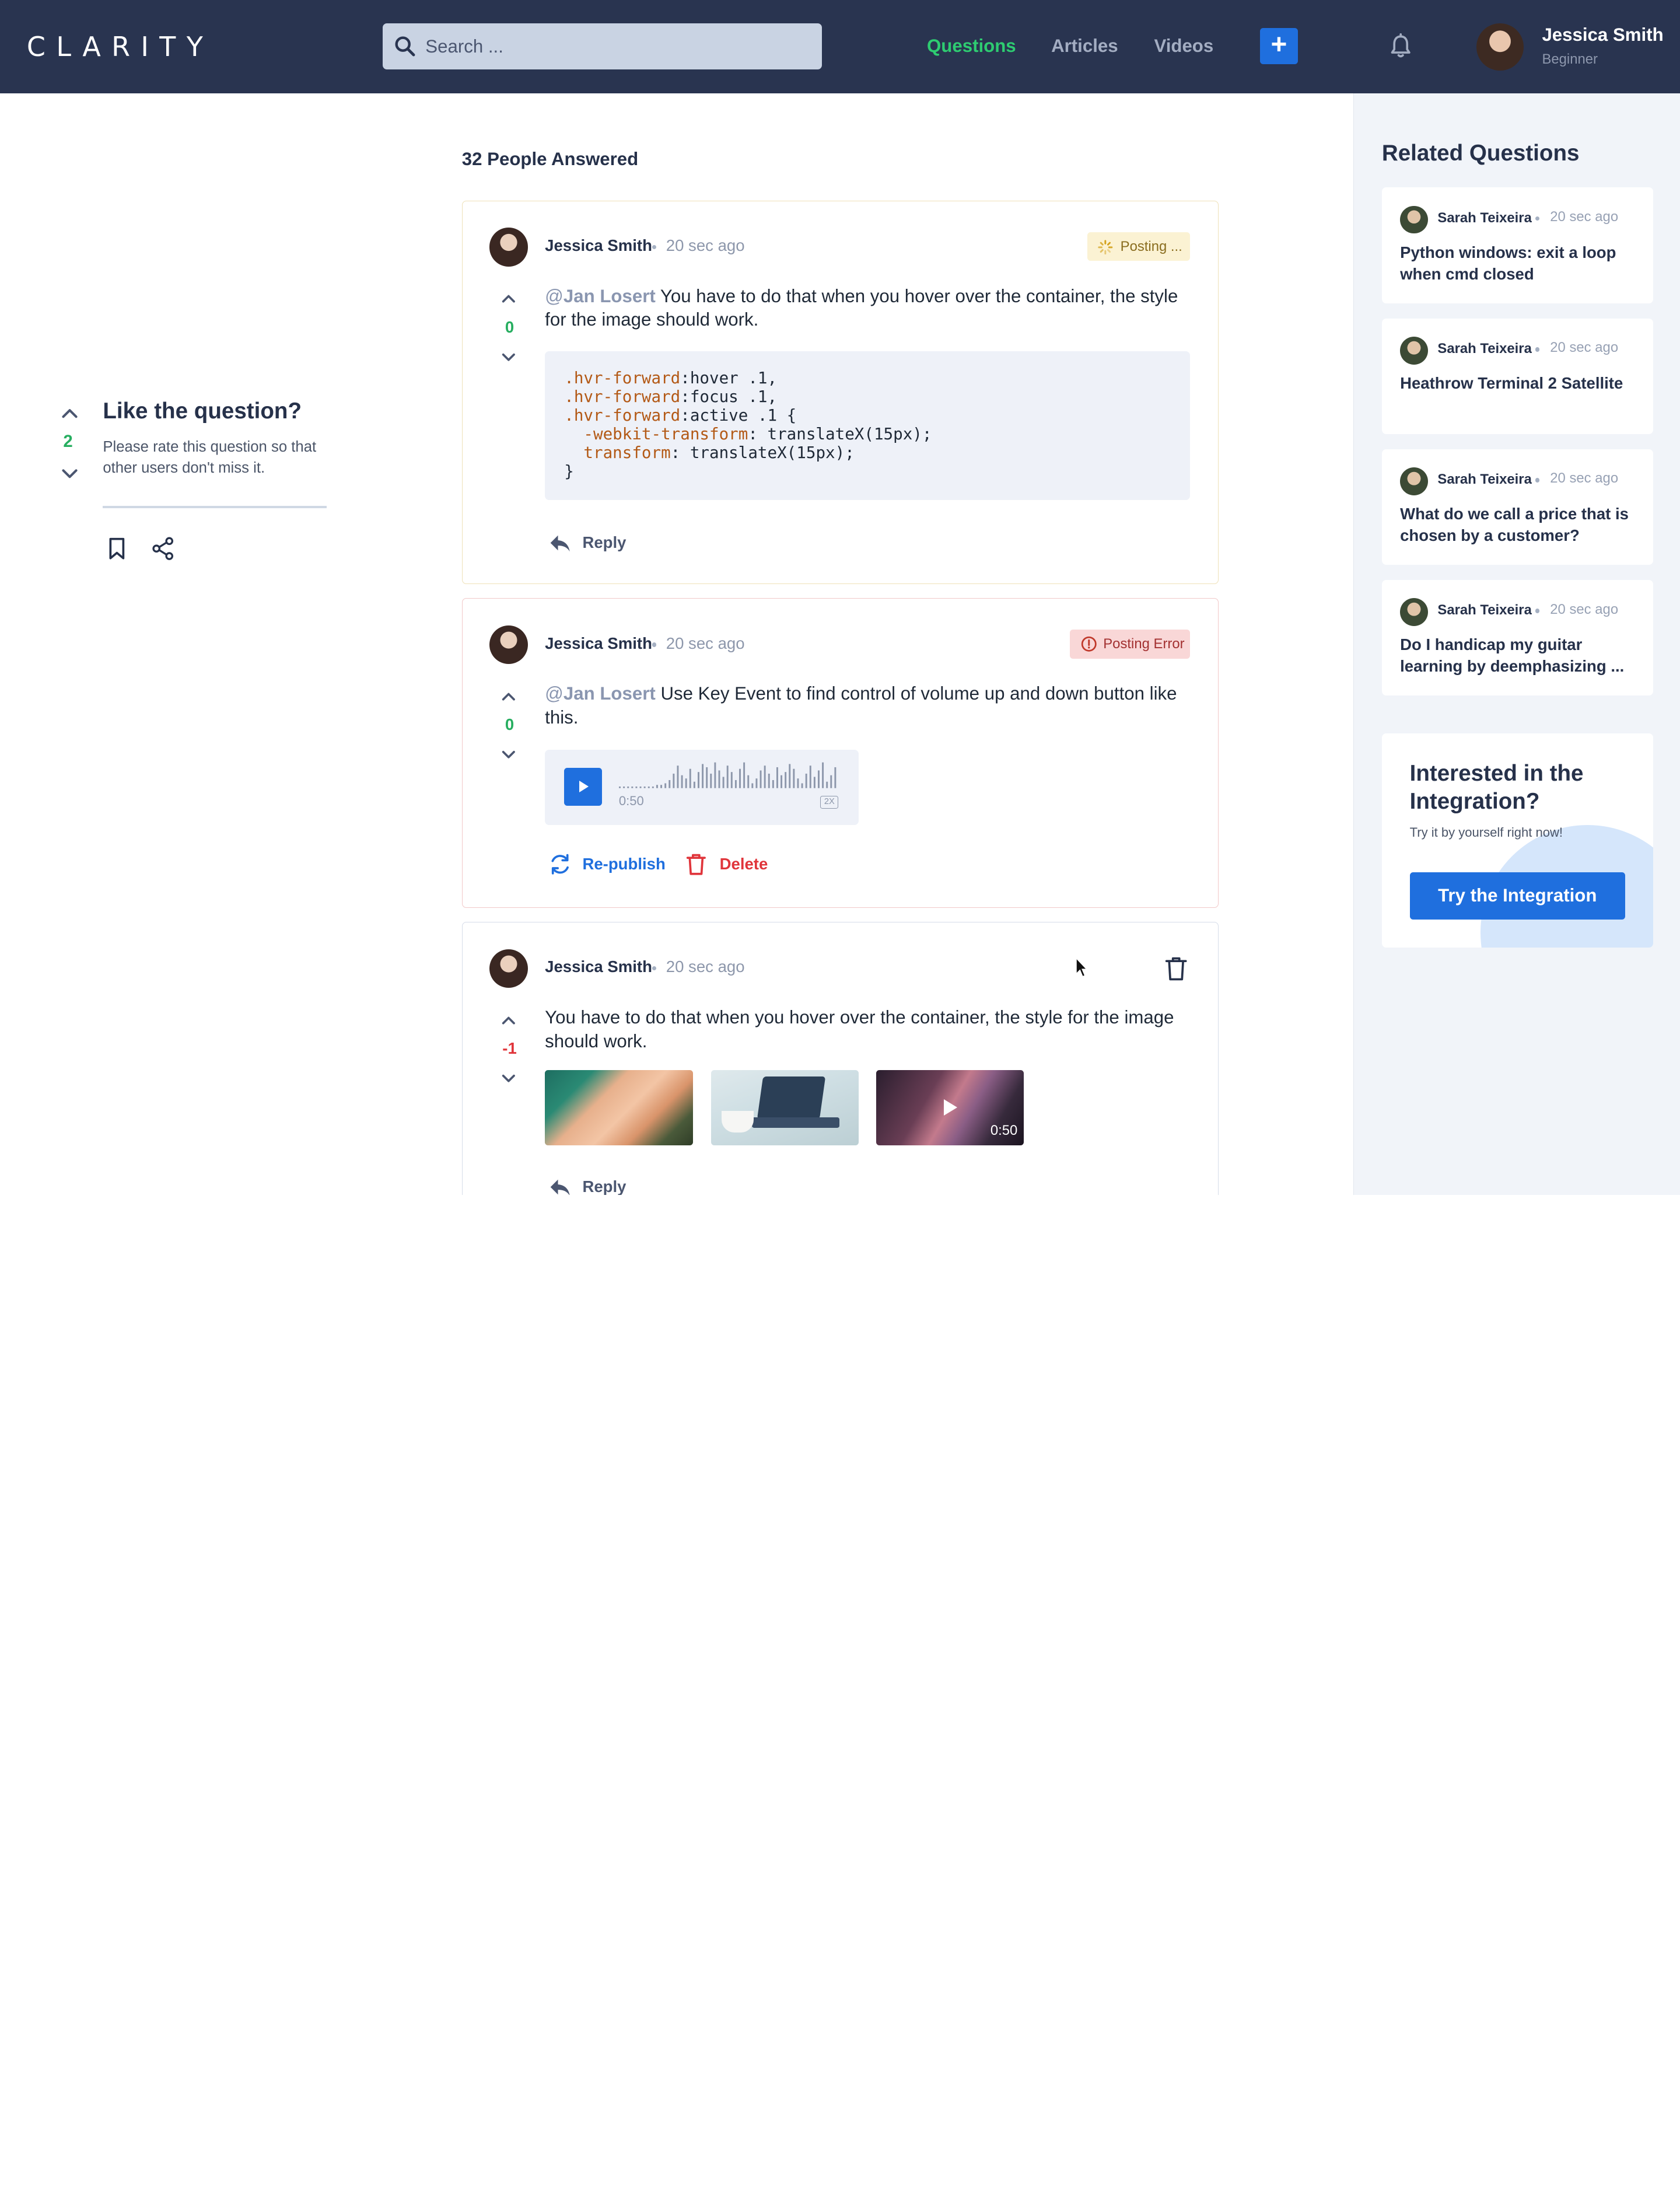 This screenshot has width=1680, height=2195. I want to click on play-button, so click(583, 787).